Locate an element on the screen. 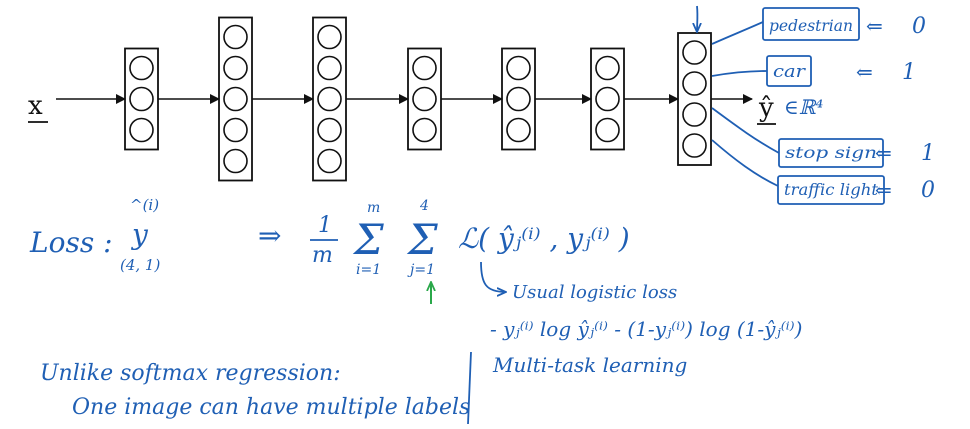 Image resolution: width=970 pixels, height=429 pixels. output-name-3: stop sign is located at coordinates (831, 152).